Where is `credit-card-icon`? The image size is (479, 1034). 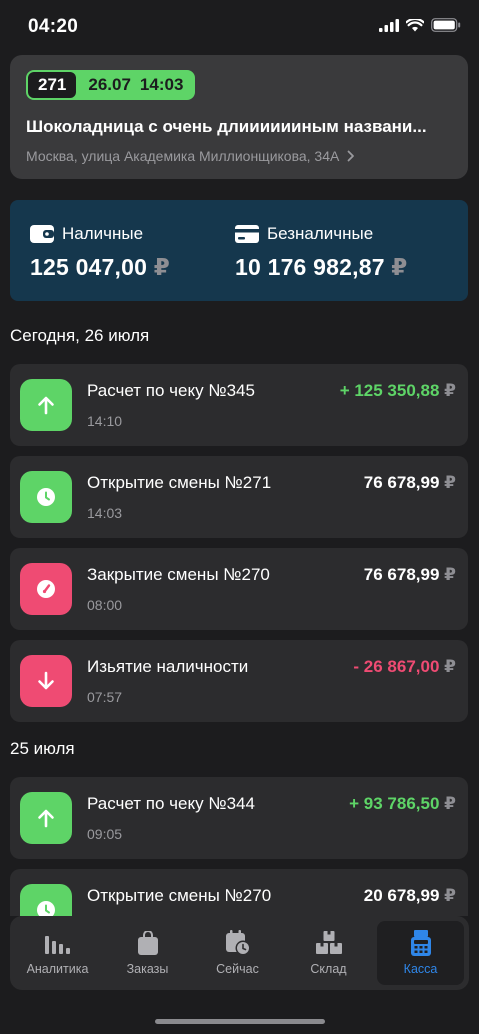
credit-card-icon is located at coordinates (247, 234).